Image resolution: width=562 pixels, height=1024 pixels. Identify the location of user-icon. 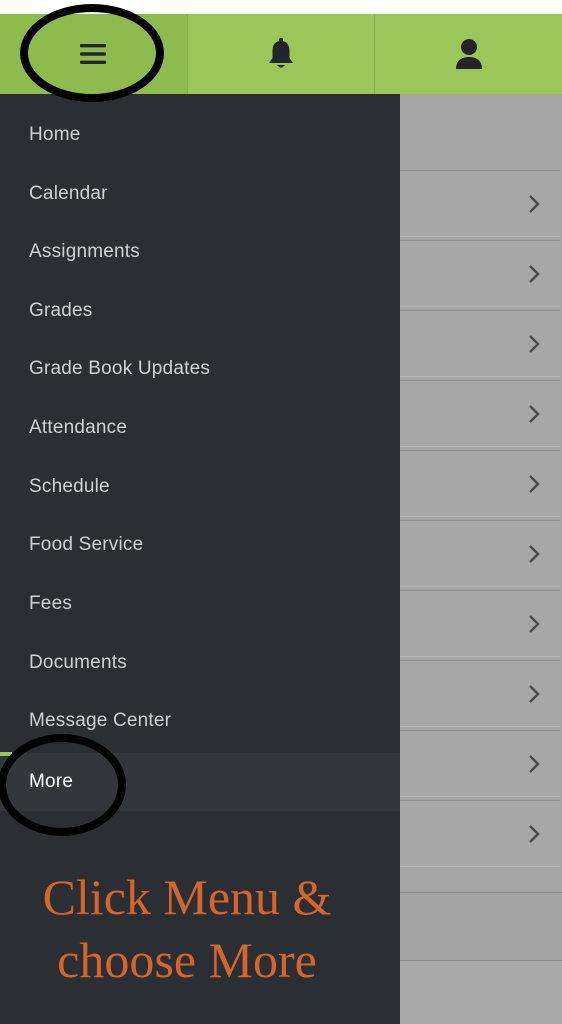
(468, 54).